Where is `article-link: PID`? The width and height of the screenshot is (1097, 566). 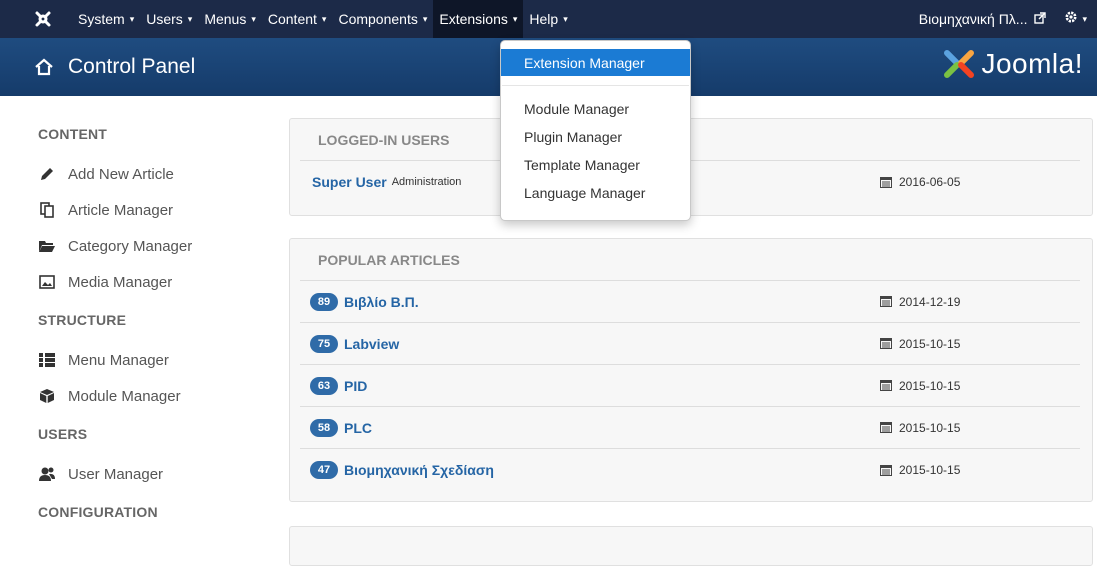
article-link: PID is located at coordinates (355, 386).